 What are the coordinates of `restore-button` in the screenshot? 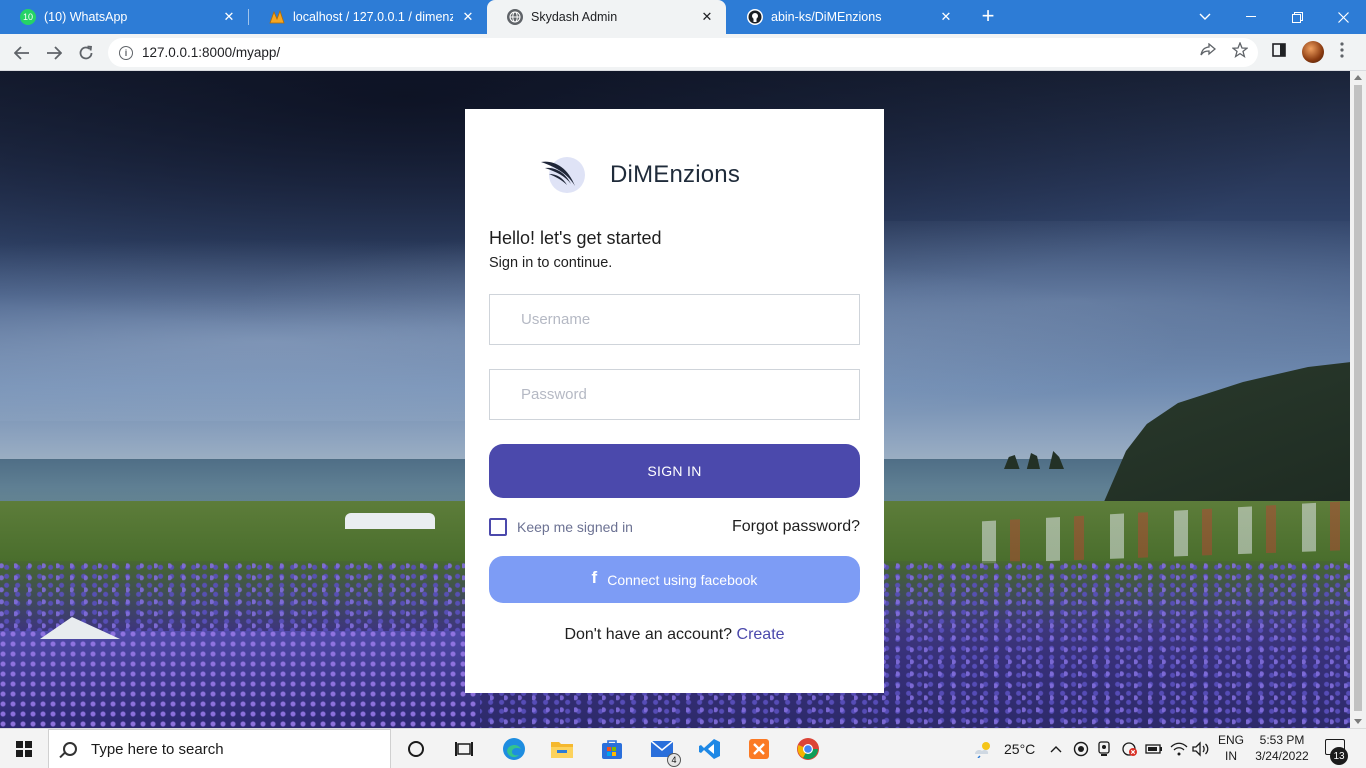 It's located at (1297, 17).